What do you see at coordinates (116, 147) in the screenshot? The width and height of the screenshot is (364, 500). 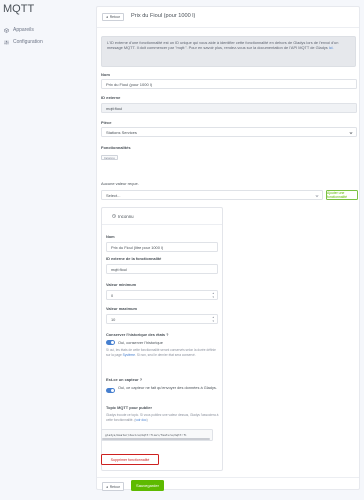 I see `features-label: Fonctionnalités` at bounding box center [116, 147].